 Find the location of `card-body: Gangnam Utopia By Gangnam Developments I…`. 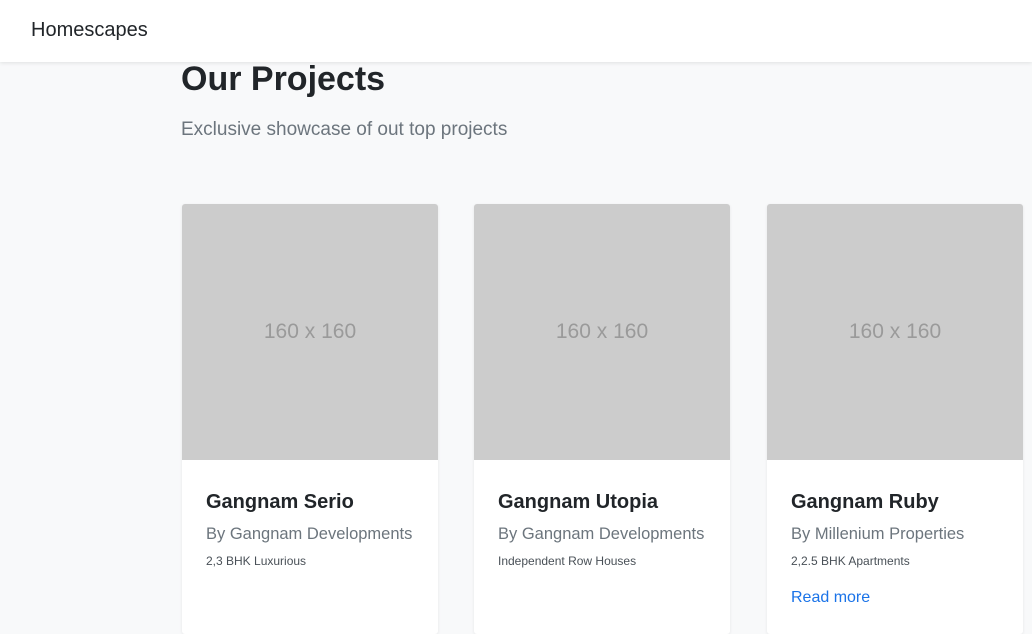

card-body: Gangnam Utopia By Gangnam Developments I… is located at coordinates (602, 514).